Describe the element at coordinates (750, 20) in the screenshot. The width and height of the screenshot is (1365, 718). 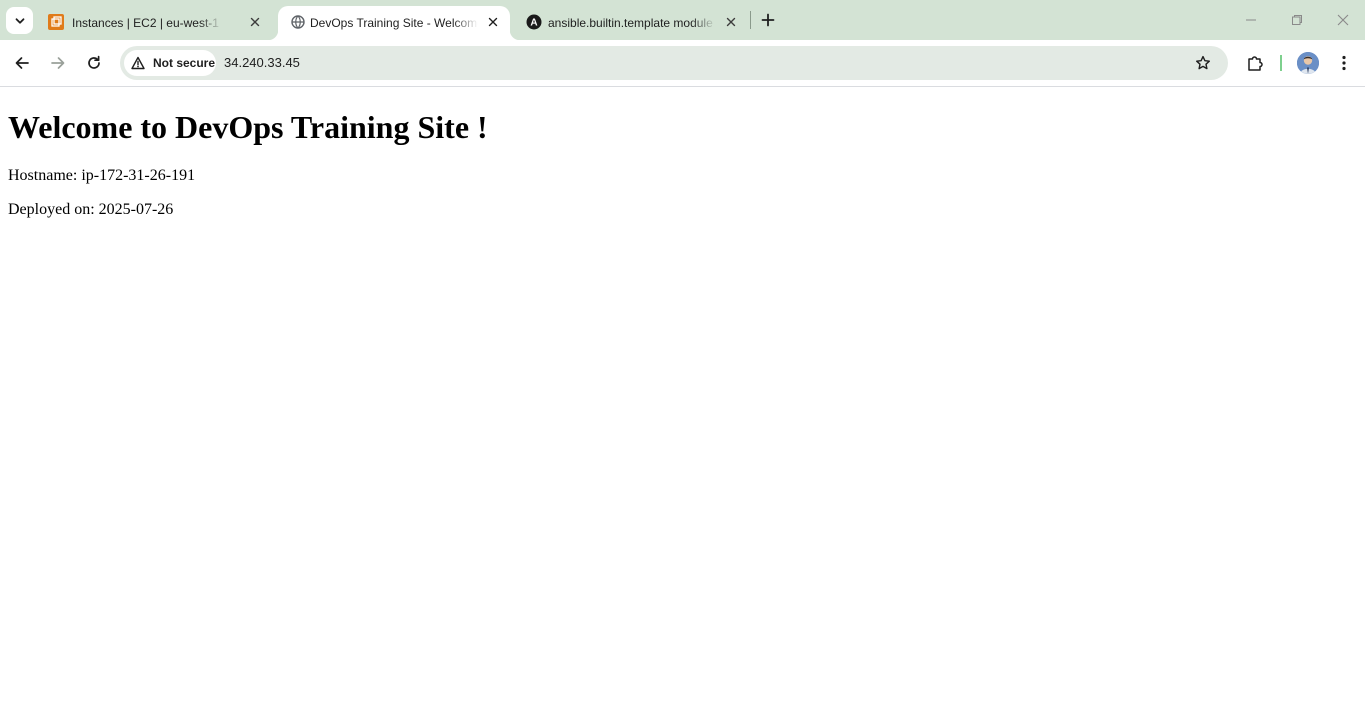
I see `tab-separator` at that location.